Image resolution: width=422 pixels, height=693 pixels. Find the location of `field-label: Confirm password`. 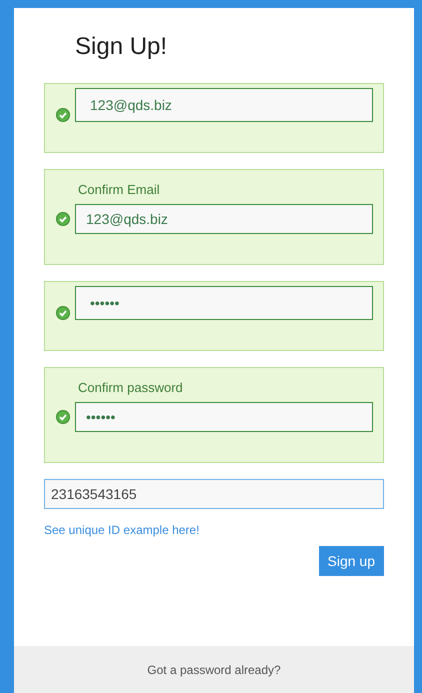

field-label: Confirm password is located at coordinates (131, 388).